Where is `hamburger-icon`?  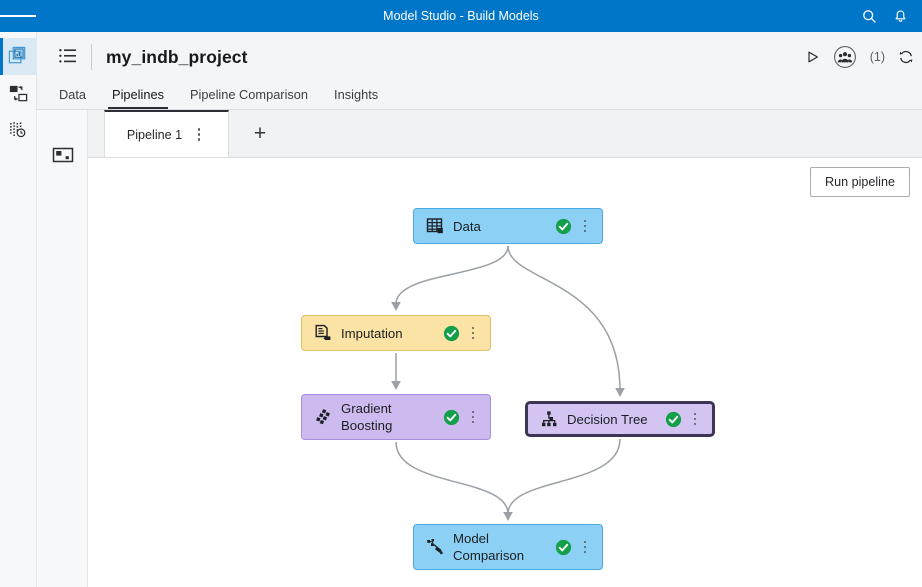 hamburger-icon is located at coordinates (18, 16).